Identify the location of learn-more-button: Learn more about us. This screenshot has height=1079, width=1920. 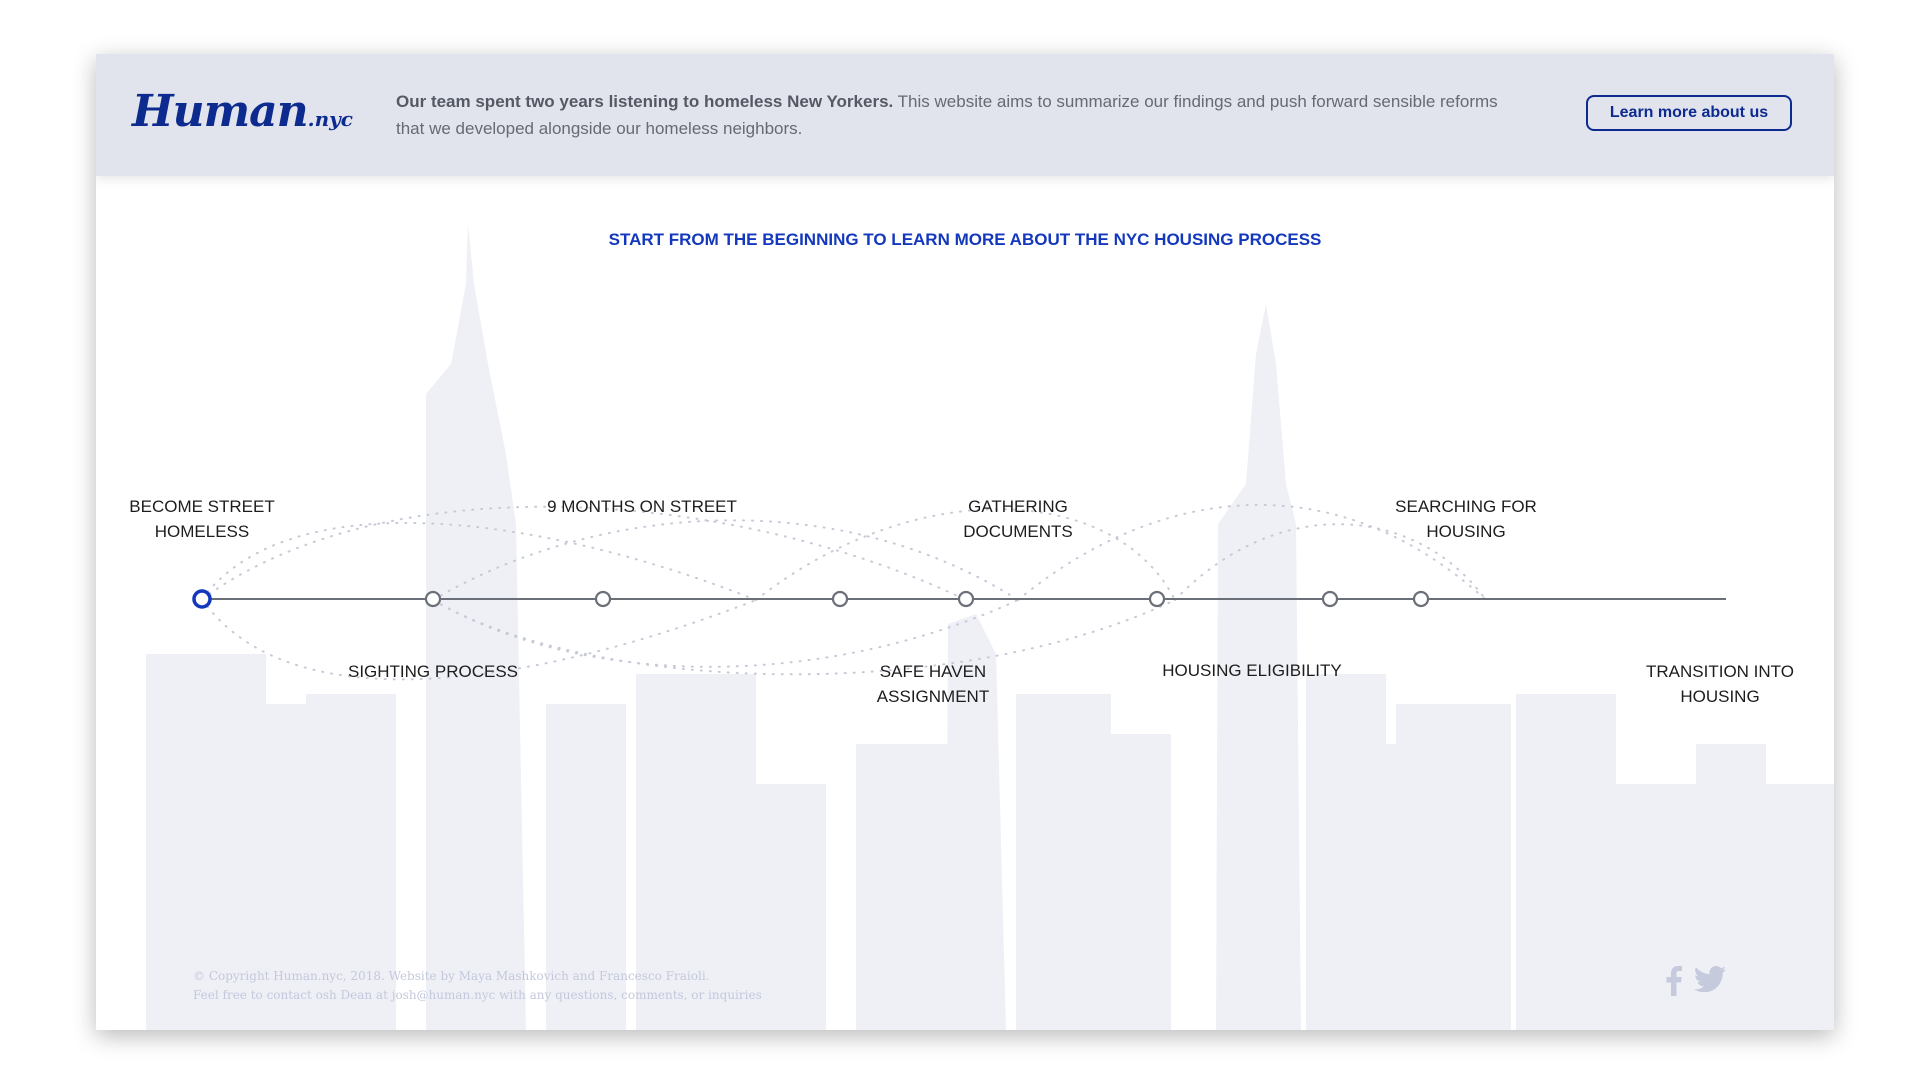
(1689, 113).